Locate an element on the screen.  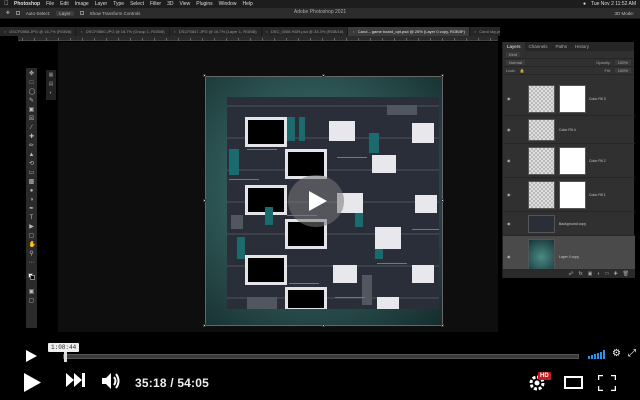
properties-panel-icon: ▤ is located at coordinates (51, 84).